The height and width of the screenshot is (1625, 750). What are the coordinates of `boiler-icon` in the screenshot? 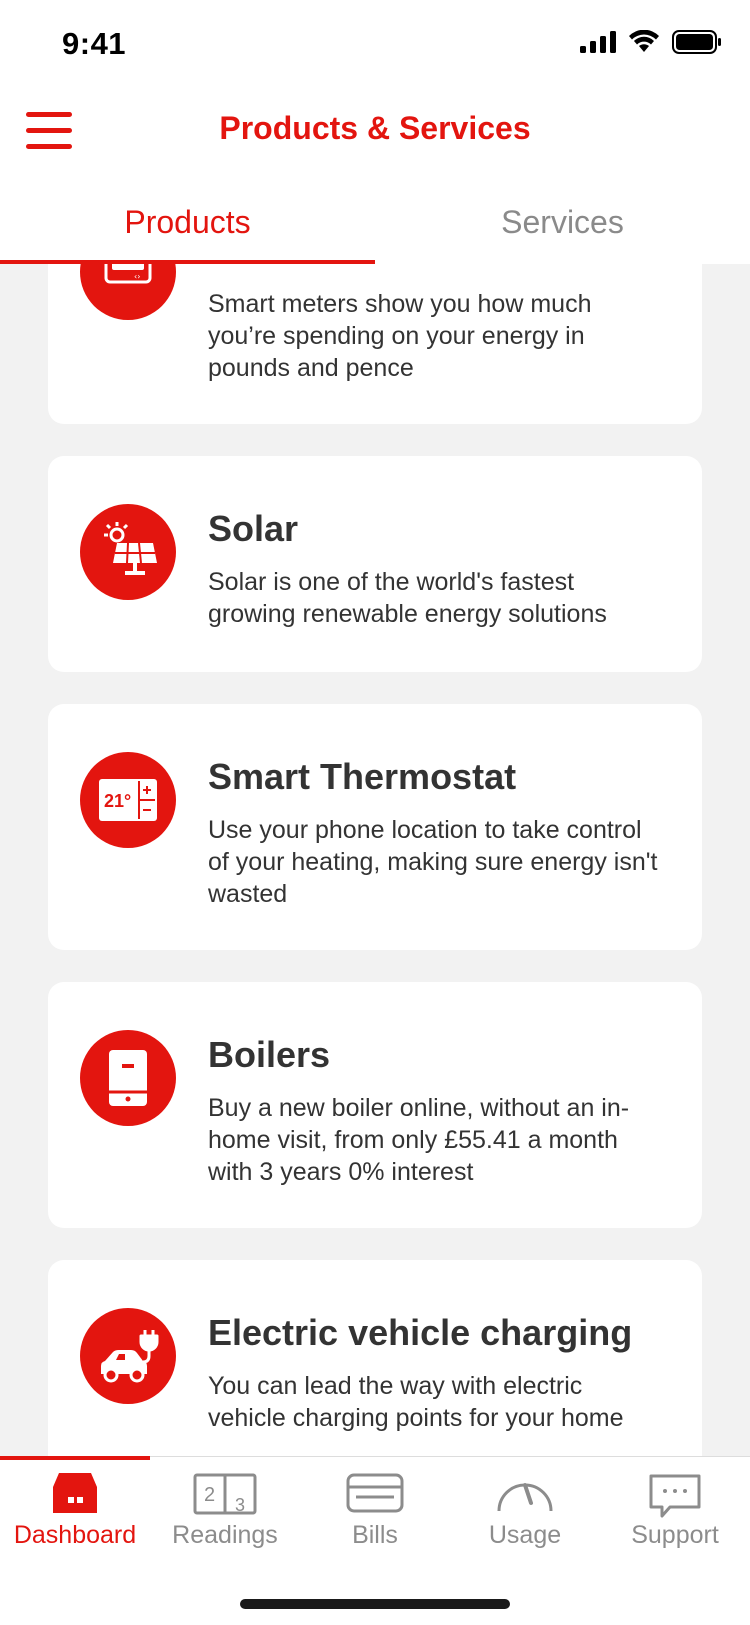 It's located at (128, 1078).